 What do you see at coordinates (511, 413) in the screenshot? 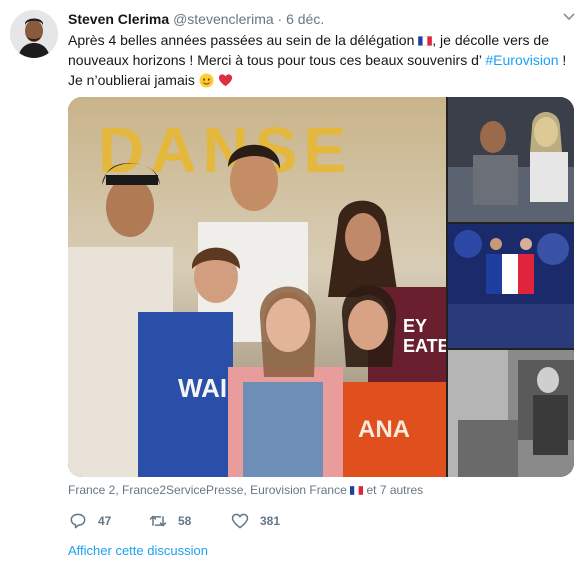
I see `photo-bottom-right` at bounding box center [511, 413].